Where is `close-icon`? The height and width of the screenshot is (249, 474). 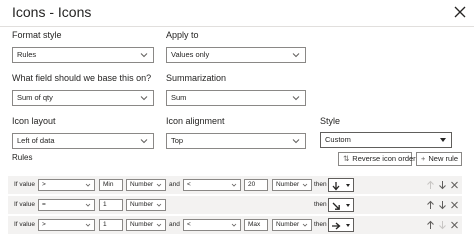 close-icon is located at coordinates (460, 12).